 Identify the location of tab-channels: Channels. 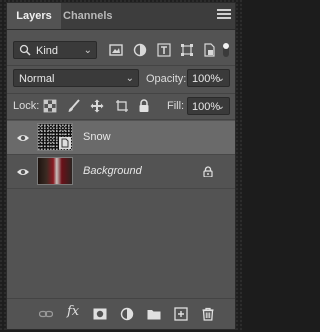
(88, 16).